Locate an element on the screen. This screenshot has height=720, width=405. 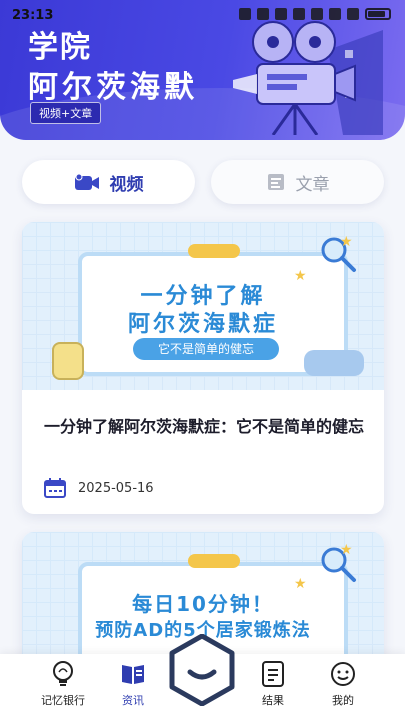
header-tag: 视频+文章 is located at coordinates (66, 113).